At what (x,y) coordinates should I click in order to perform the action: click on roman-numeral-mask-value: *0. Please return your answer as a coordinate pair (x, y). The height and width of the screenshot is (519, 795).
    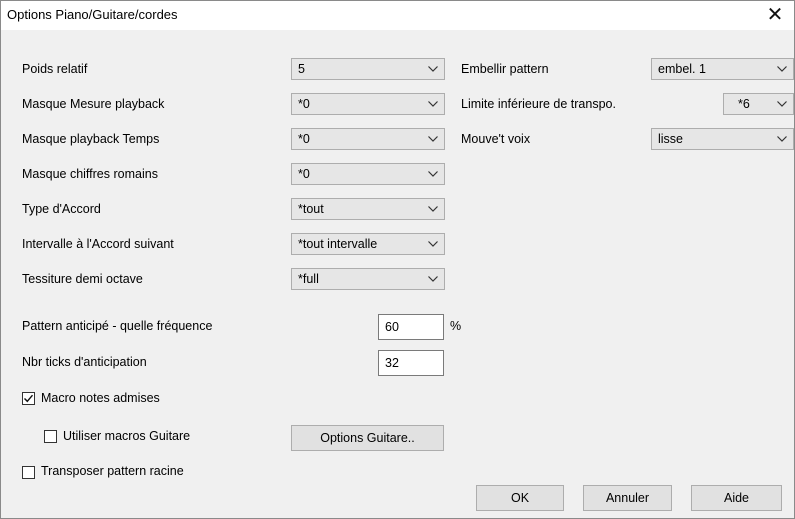
    Looking at the image, I should click on (304, 174).